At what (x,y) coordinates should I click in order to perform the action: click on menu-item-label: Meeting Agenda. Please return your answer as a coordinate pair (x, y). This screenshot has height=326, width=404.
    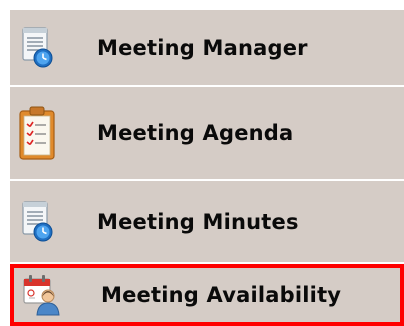
    Looking at the image, I should click on (195, 133).